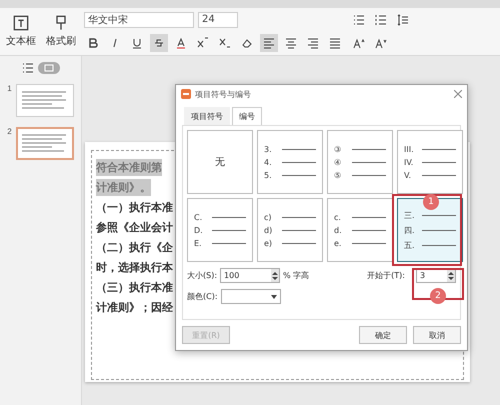 This screenshot has height=405, width=500. I want to click on slide-text: 参照《企业会计, so click(134, 228).